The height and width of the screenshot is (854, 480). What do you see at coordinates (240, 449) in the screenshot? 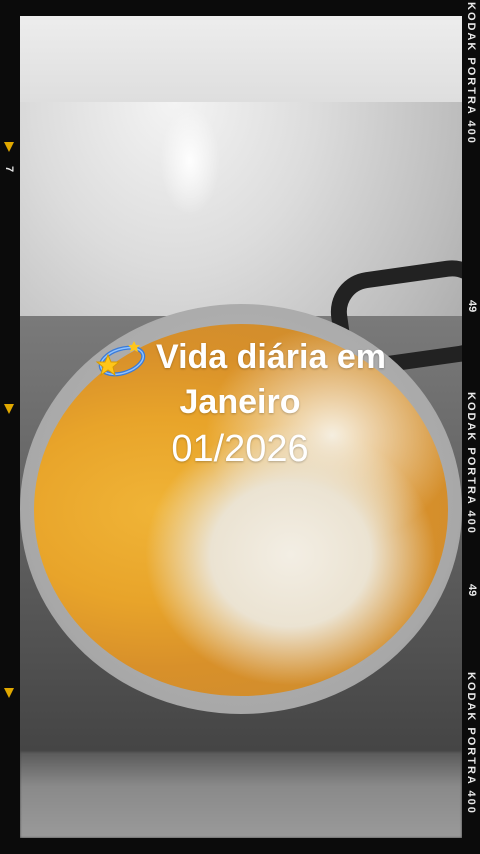
I see `date-label: 01/2026` at bounding box center [240, 449].